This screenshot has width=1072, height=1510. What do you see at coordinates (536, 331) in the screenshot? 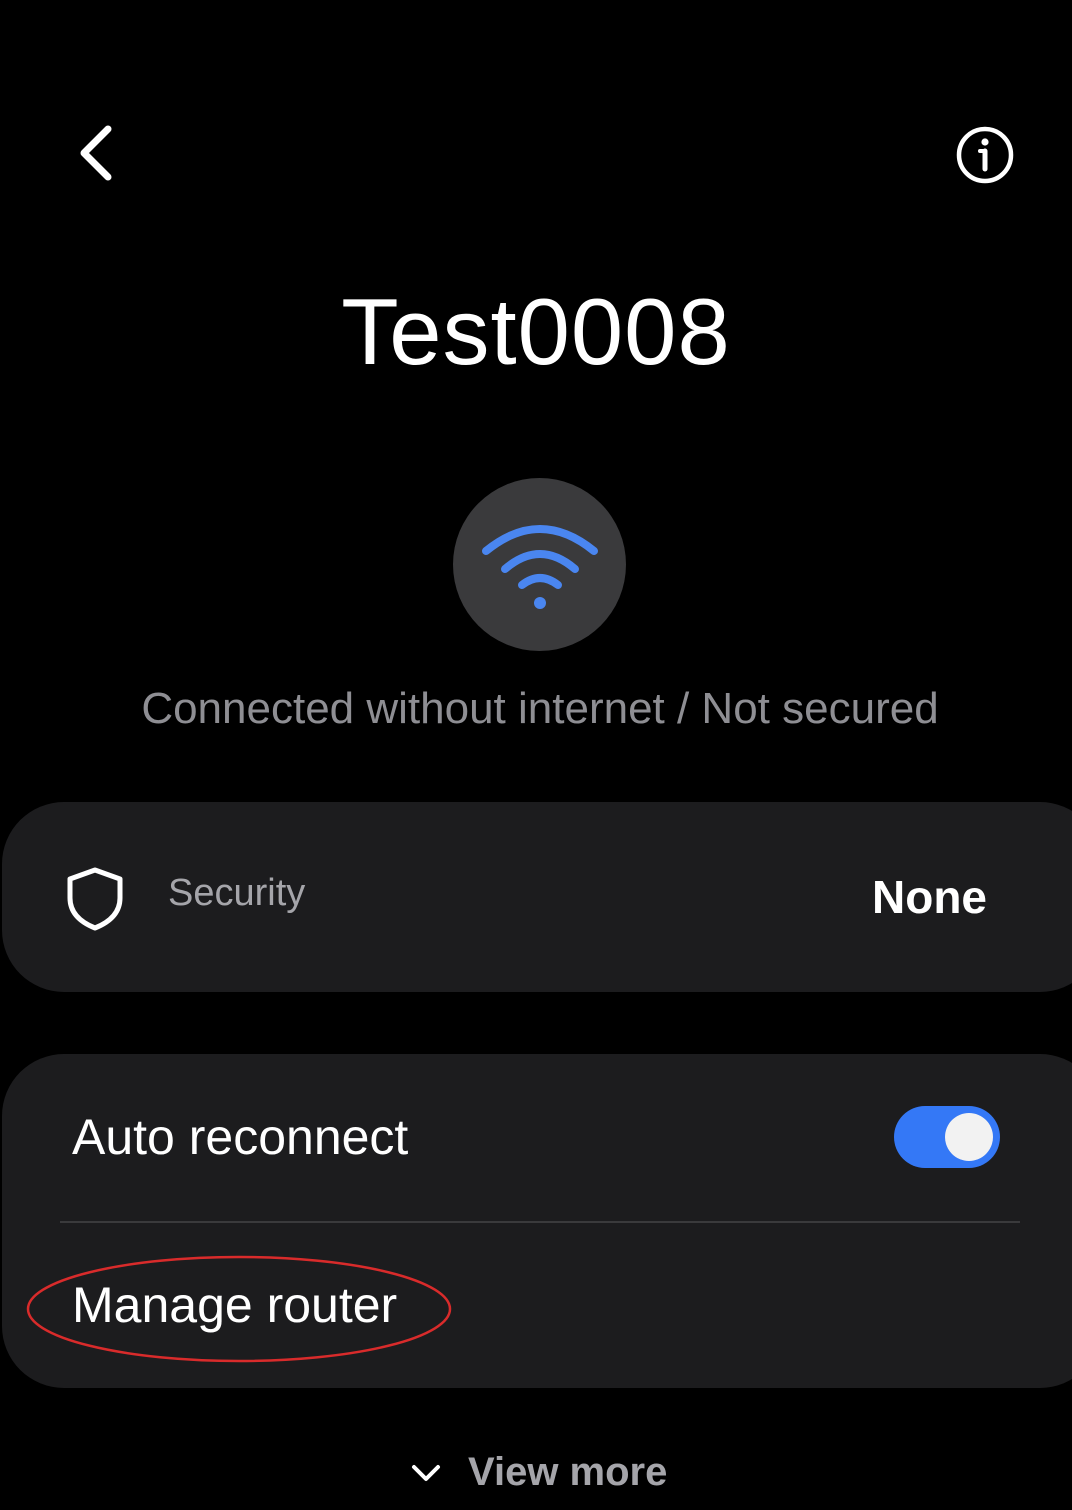
I see `network-name: Test0008` at bounding box center [536, 331].